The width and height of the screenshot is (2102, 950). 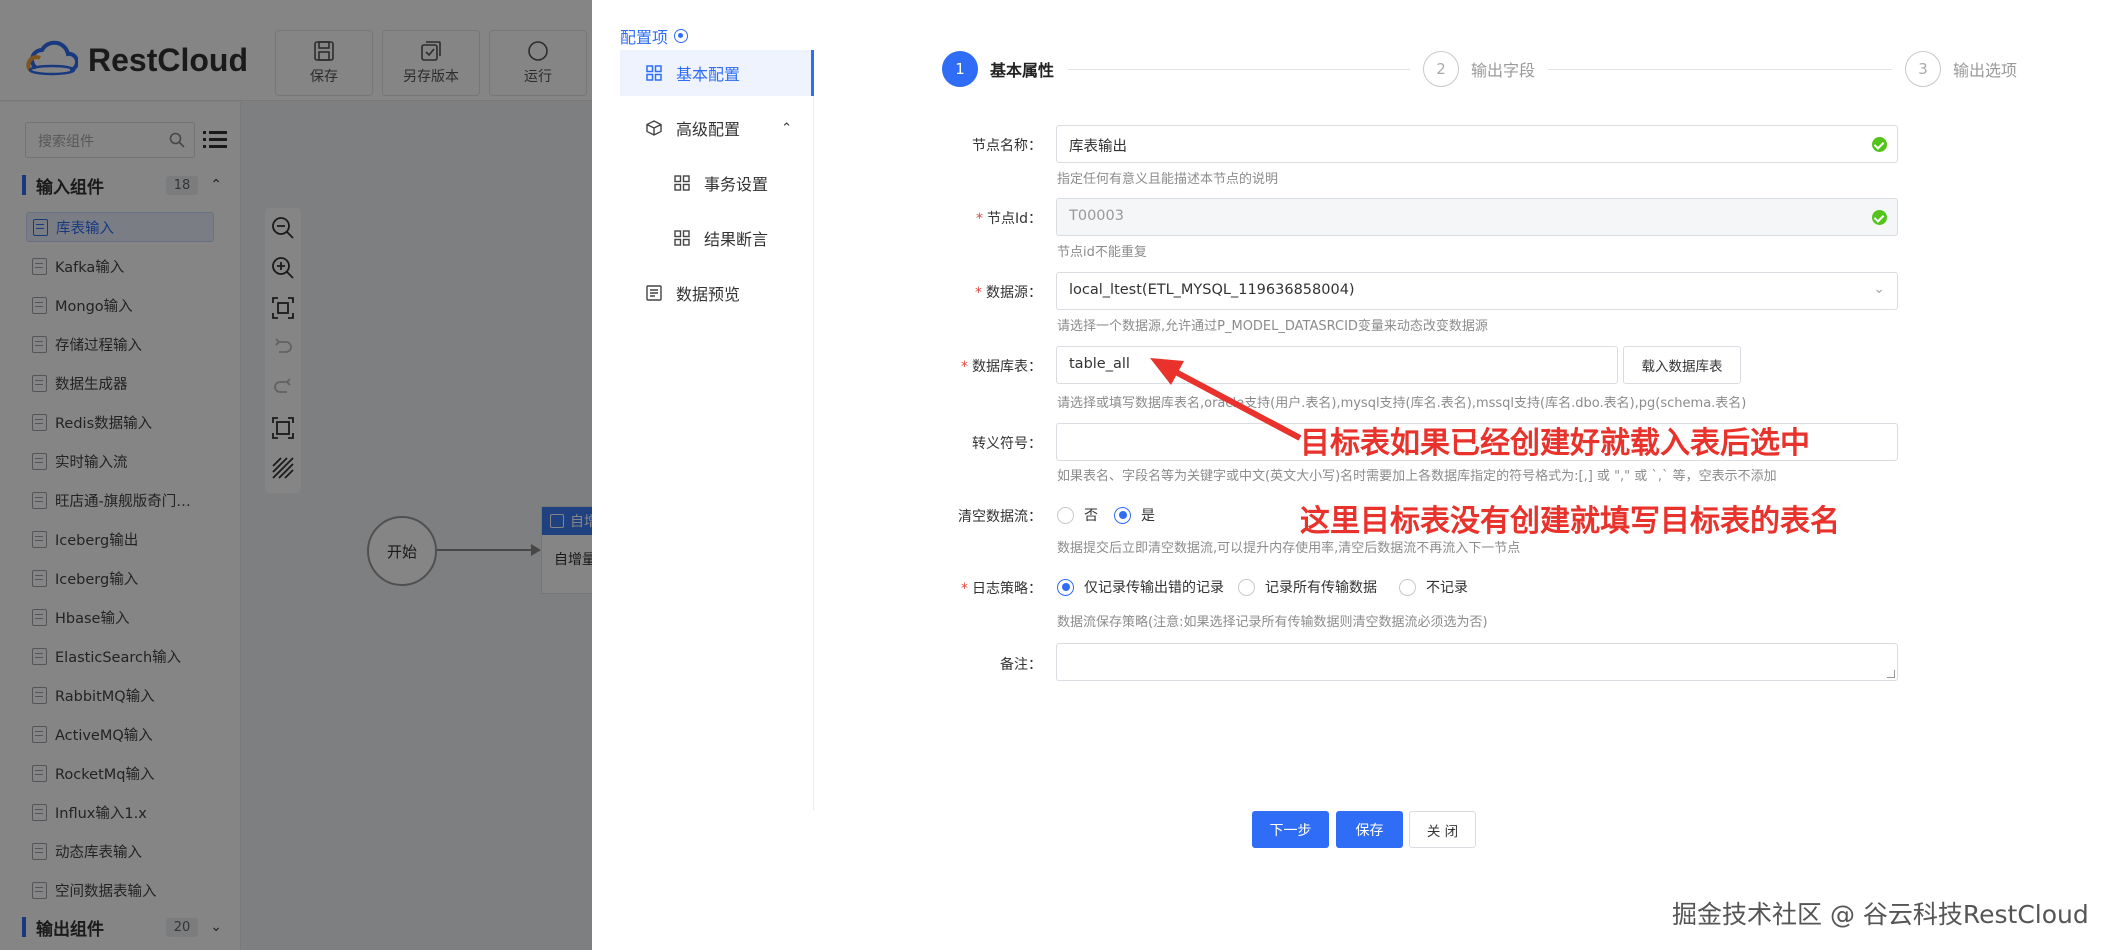 I want to click on next-step-button: 下一步, so click(x=1290, y=829).